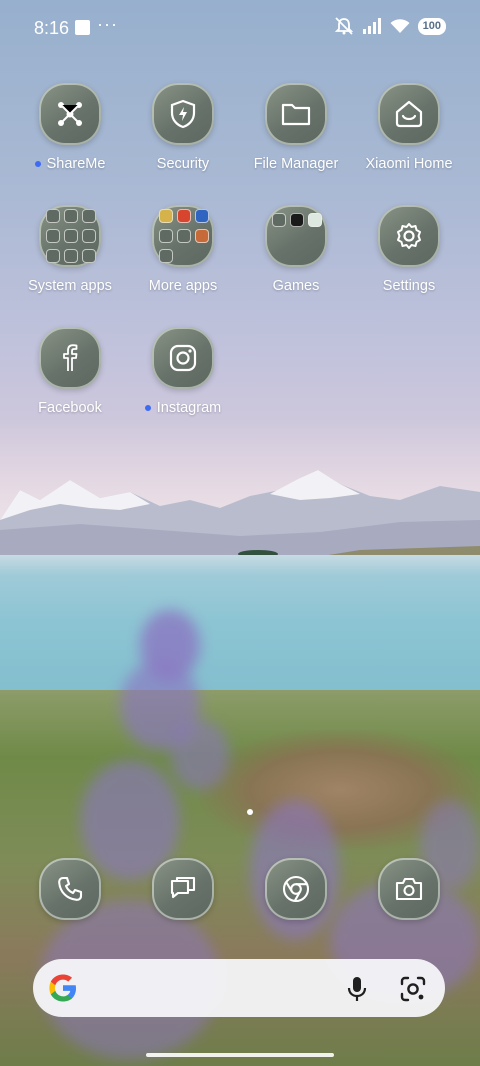  I want to click on folder-more-apps: More apps, so click(183, 249).